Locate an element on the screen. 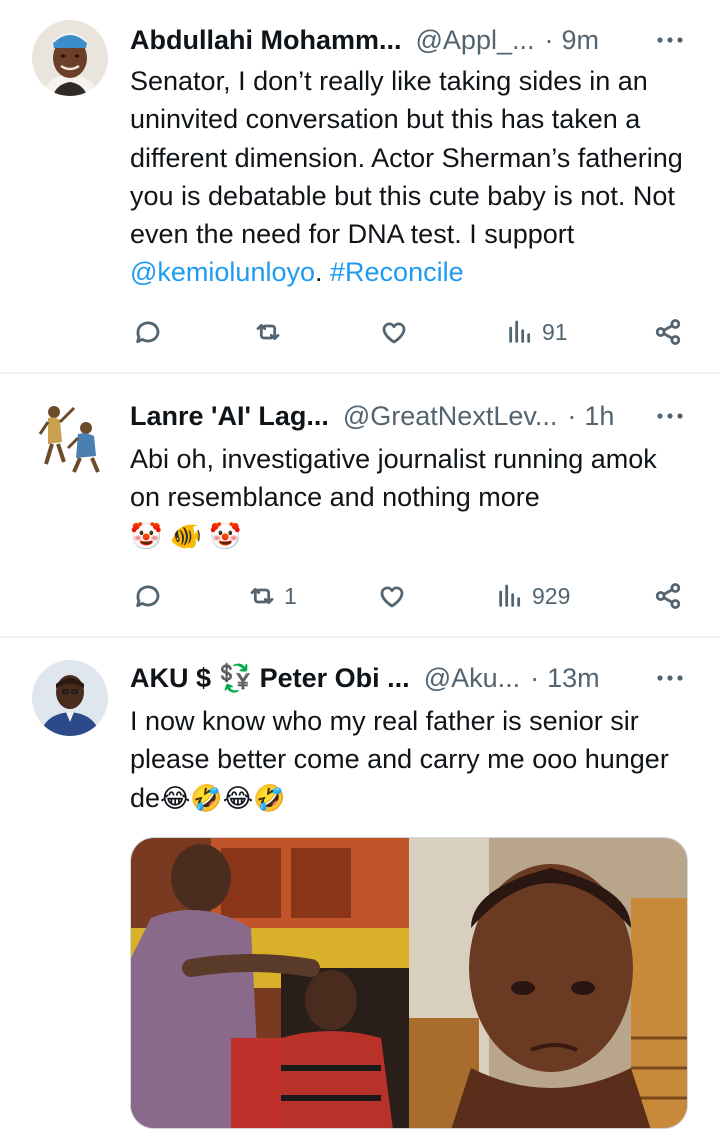  retweet-button: 1 is located at coordinates (271, 596).